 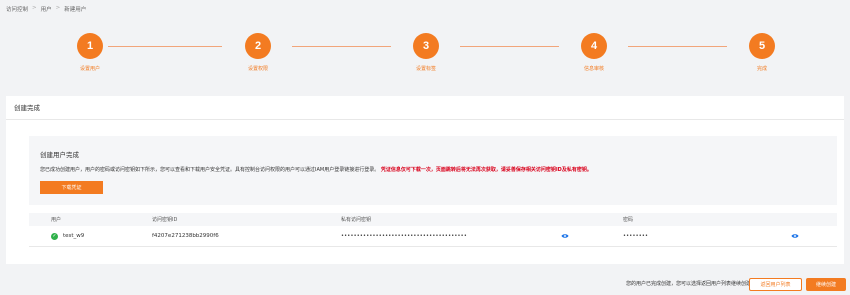 I want to click on breadcrumb: 访问控制 > 用户 > 新建用户, so click(x=46, y=9).